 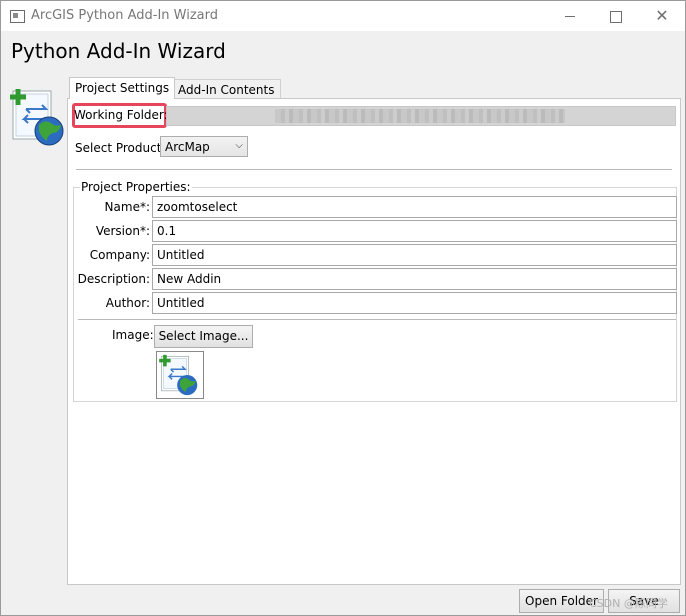 I want to click on product-select: ArcMap ⌵, so click(x=204, y=146).